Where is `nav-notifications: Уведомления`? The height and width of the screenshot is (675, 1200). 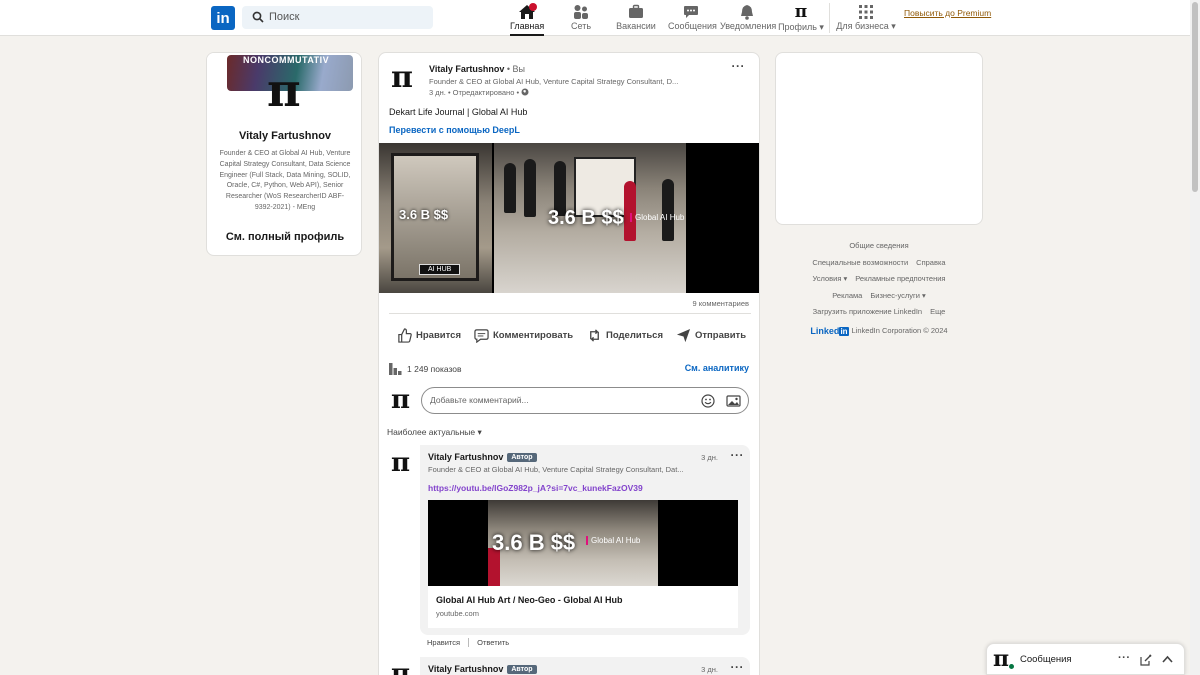
nav-notifications: Уведомления is located at coordinates (748, 19).